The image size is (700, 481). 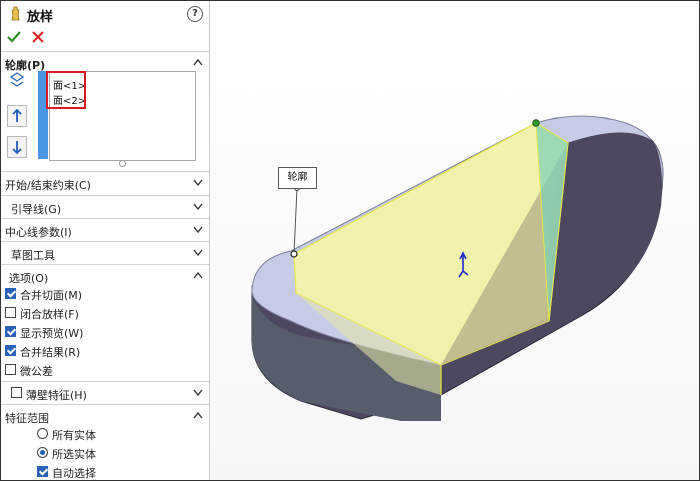 What do you see at coordinates (105, 63) in the screenshot?
I see `profiles-section-header: 轮廓(P)` at bounding box center [105, 63].